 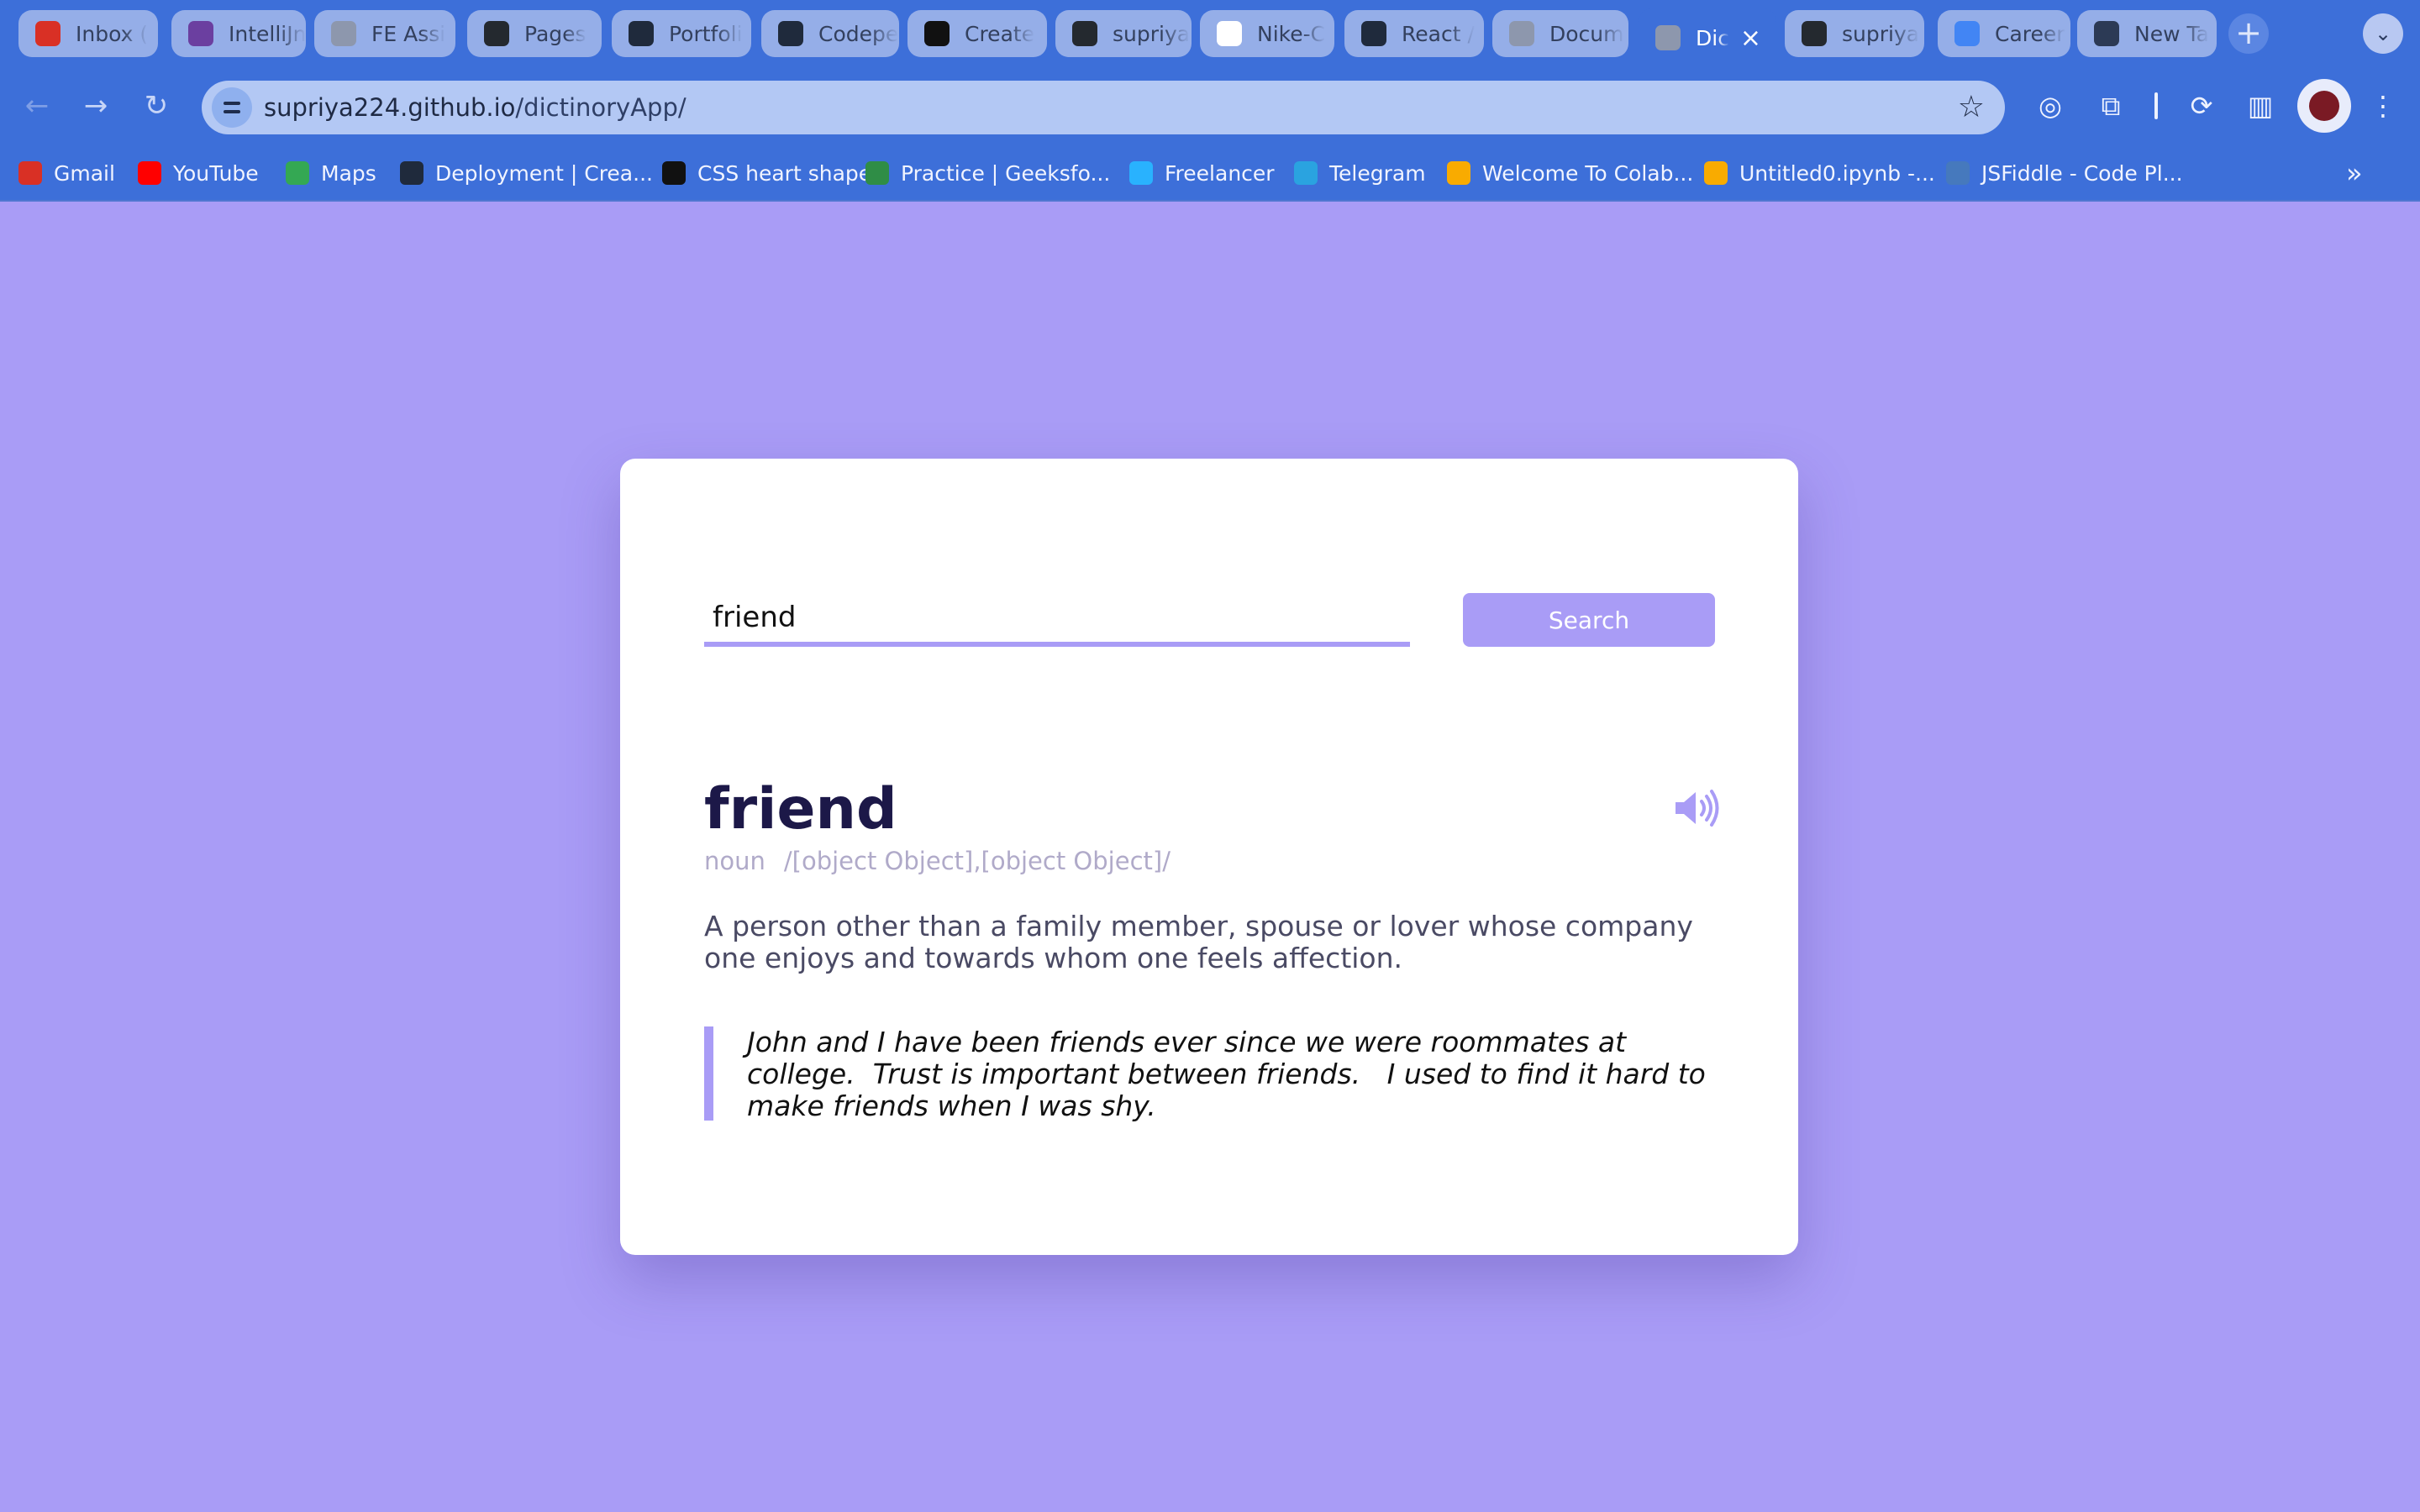 What do you see at coordinates (1750, 38) in the screenshot?
I see `close-tab-icon: ×` at bounding box center [1750, 38].